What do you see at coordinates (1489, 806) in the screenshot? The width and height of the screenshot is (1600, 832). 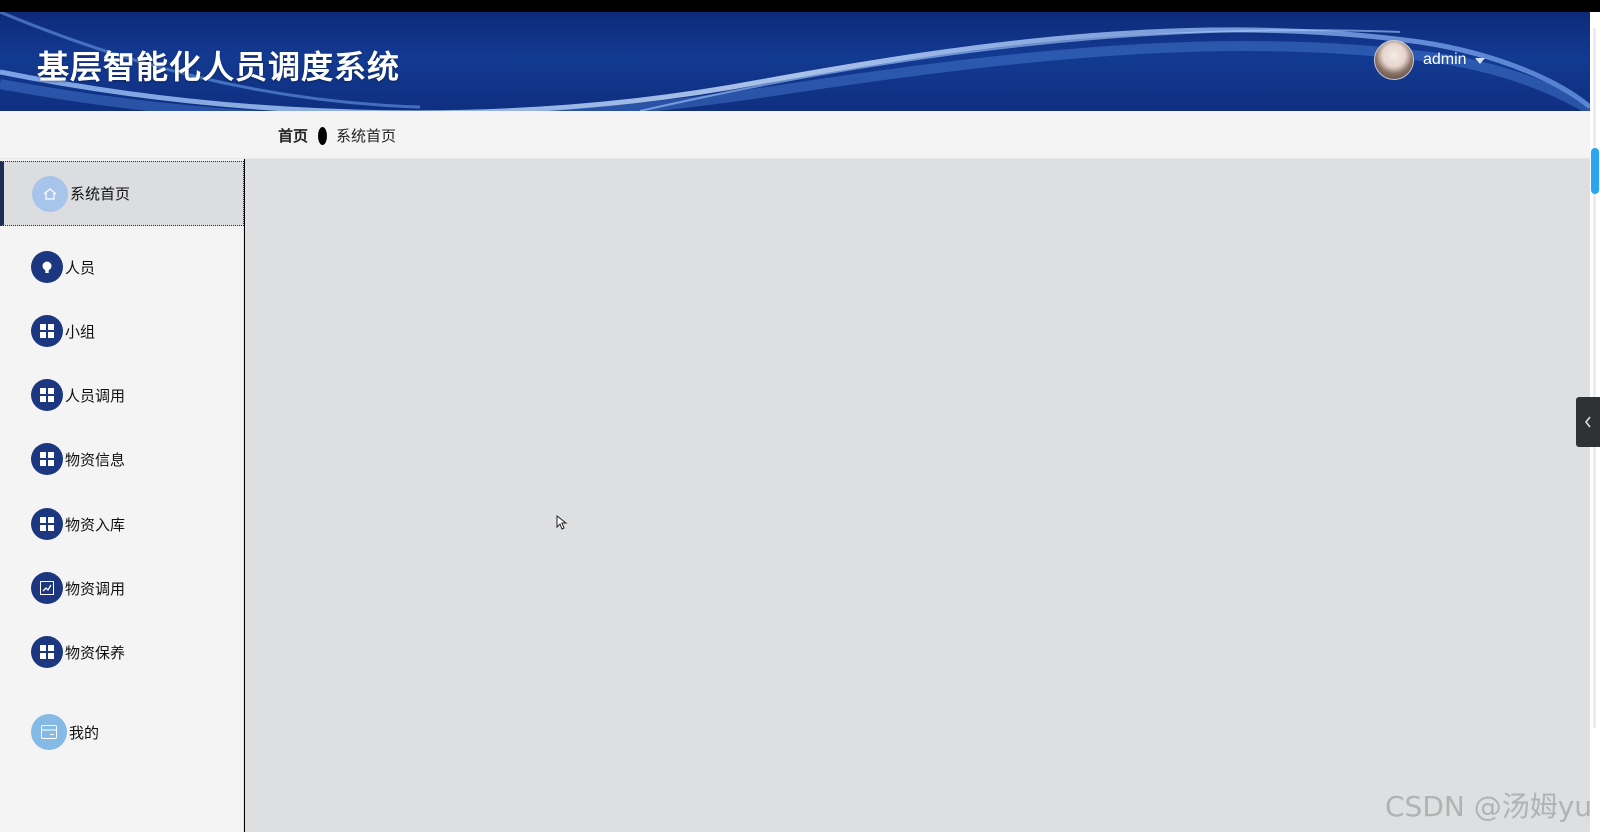 I see `watermark: CSDN @汤姆yu` at bounding box center [1489, 806].